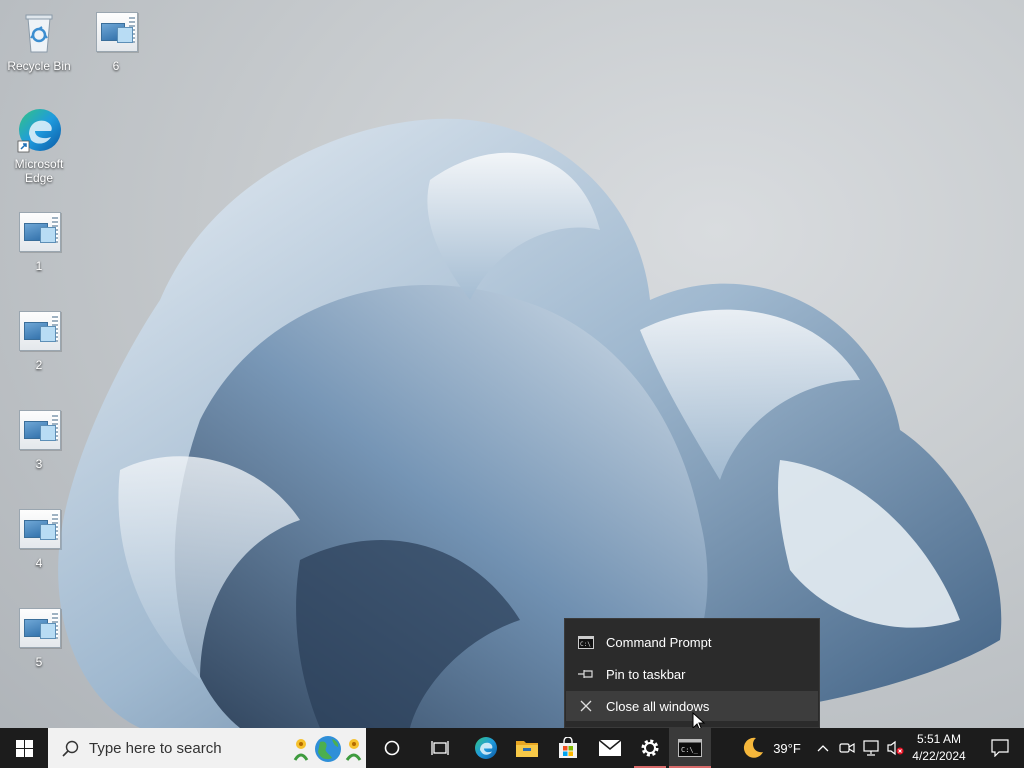 Image resolution: width=1024 pixels, height=768 pixels. I want to click on command-prompt-icon: C:\_, so click(690, 748).